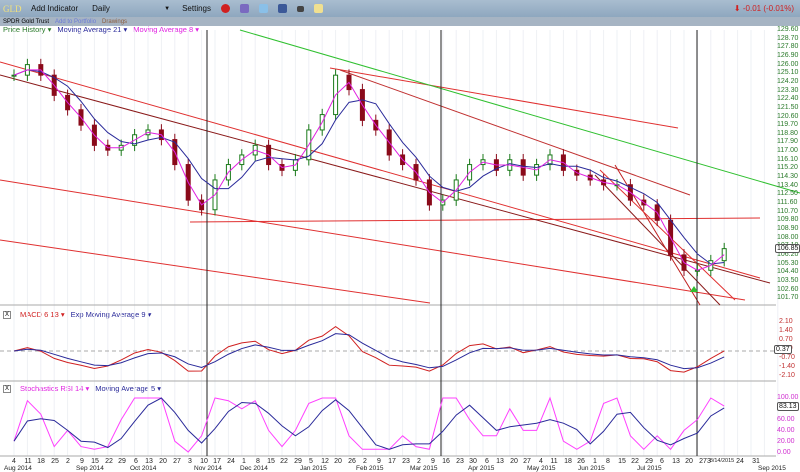 Image resolution: width=800 pixels, height=472 pixels. What do you see at coordinates (784, 452) in the screenshot?
I see `stoch-tick-label: 0.00` at bounding box center [784, 452].